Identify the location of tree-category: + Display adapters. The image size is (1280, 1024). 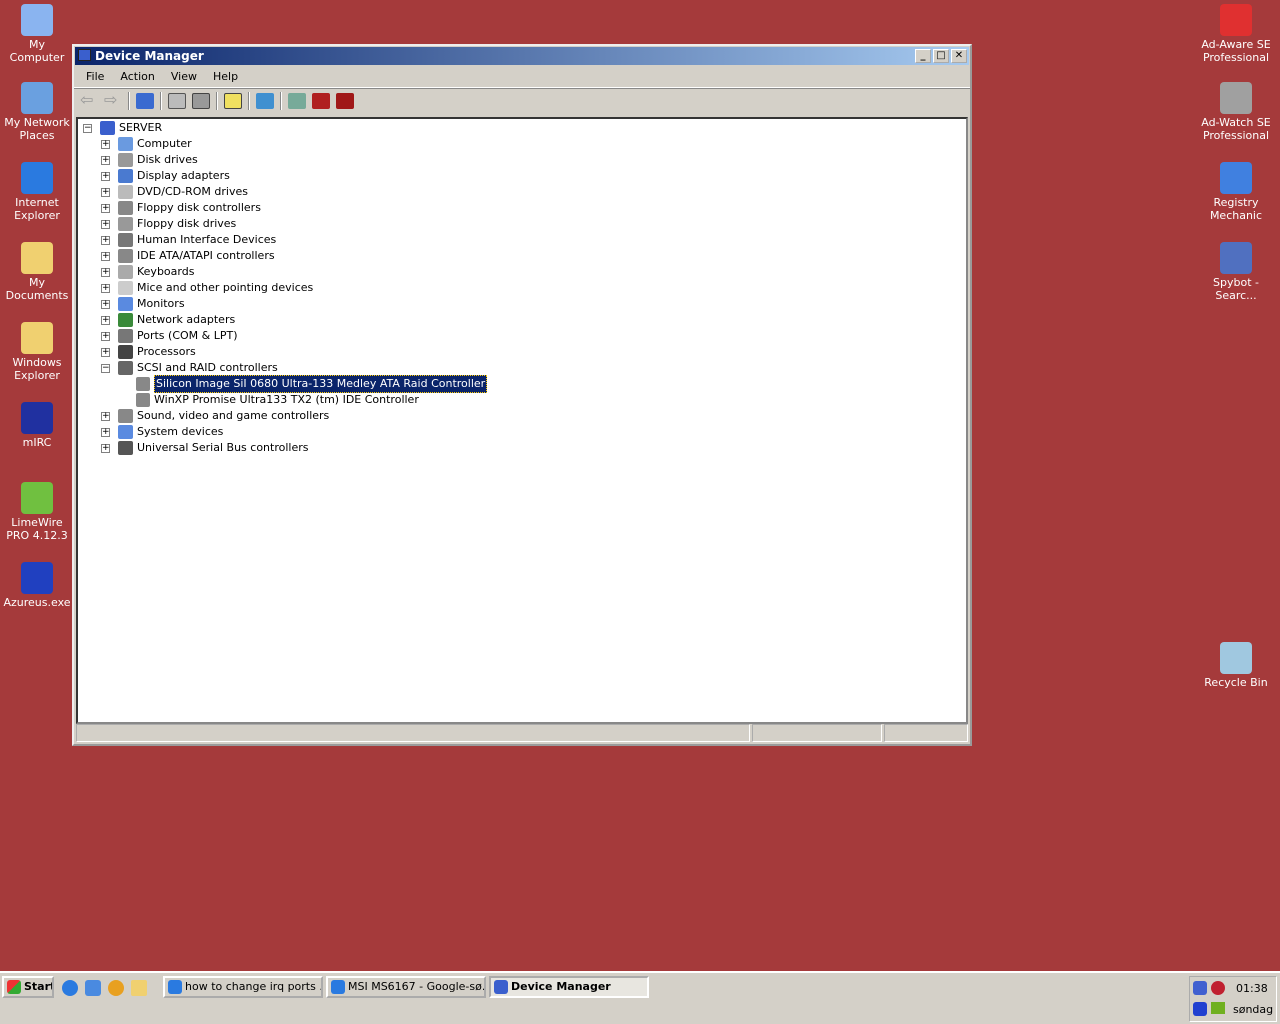
(165, 176).